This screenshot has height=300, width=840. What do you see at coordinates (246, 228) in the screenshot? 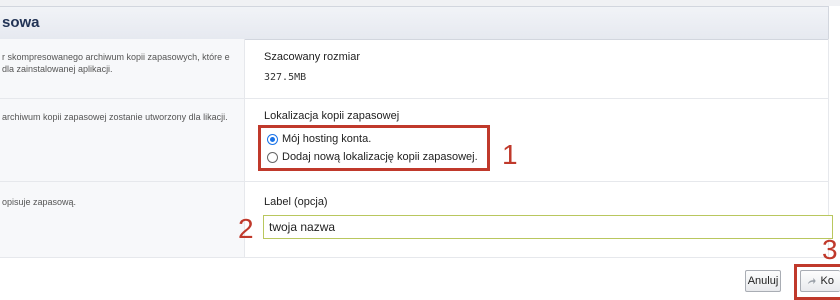
I see `step-number-2: 2` at bounding box center [246, 228].